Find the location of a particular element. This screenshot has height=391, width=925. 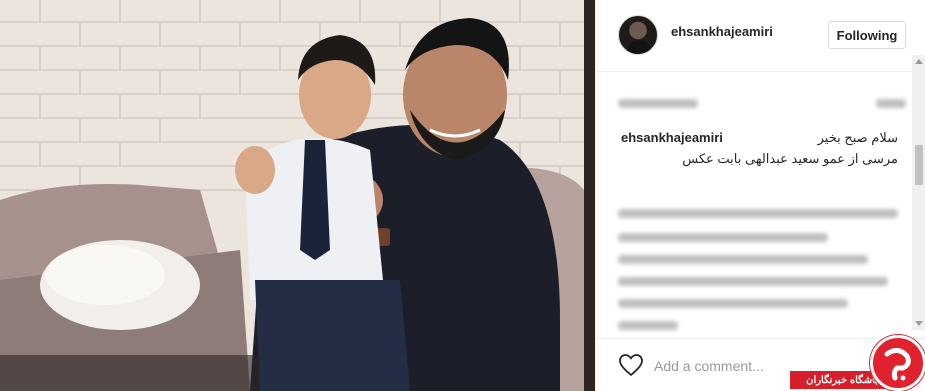

caption-line-1: سلام صبح بخیر is located at coordinates (857, 137).